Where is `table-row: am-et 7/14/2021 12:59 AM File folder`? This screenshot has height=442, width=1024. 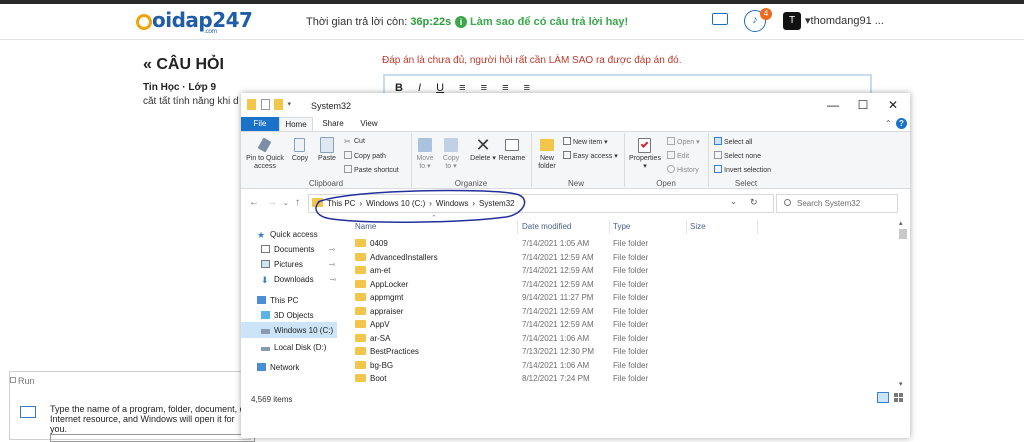
table-row: am-et 7/14/2021 12:59 AM File folder is located at coordinates (622, 270).